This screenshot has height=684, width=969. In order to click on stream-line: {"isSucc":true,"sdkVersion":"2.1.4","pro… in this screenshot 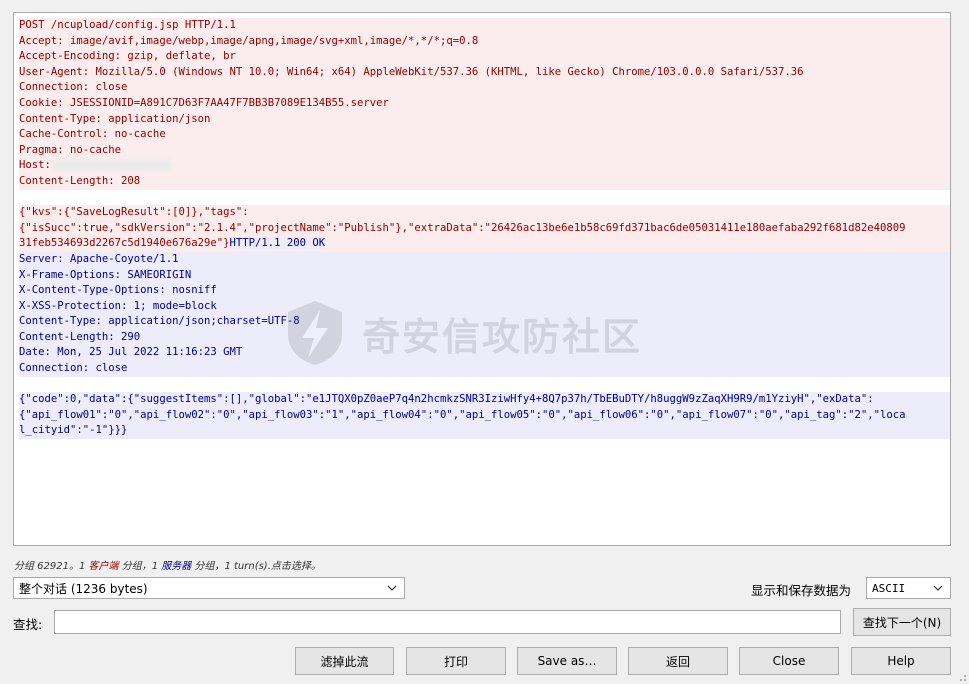, I will do `click(484, 228)`.